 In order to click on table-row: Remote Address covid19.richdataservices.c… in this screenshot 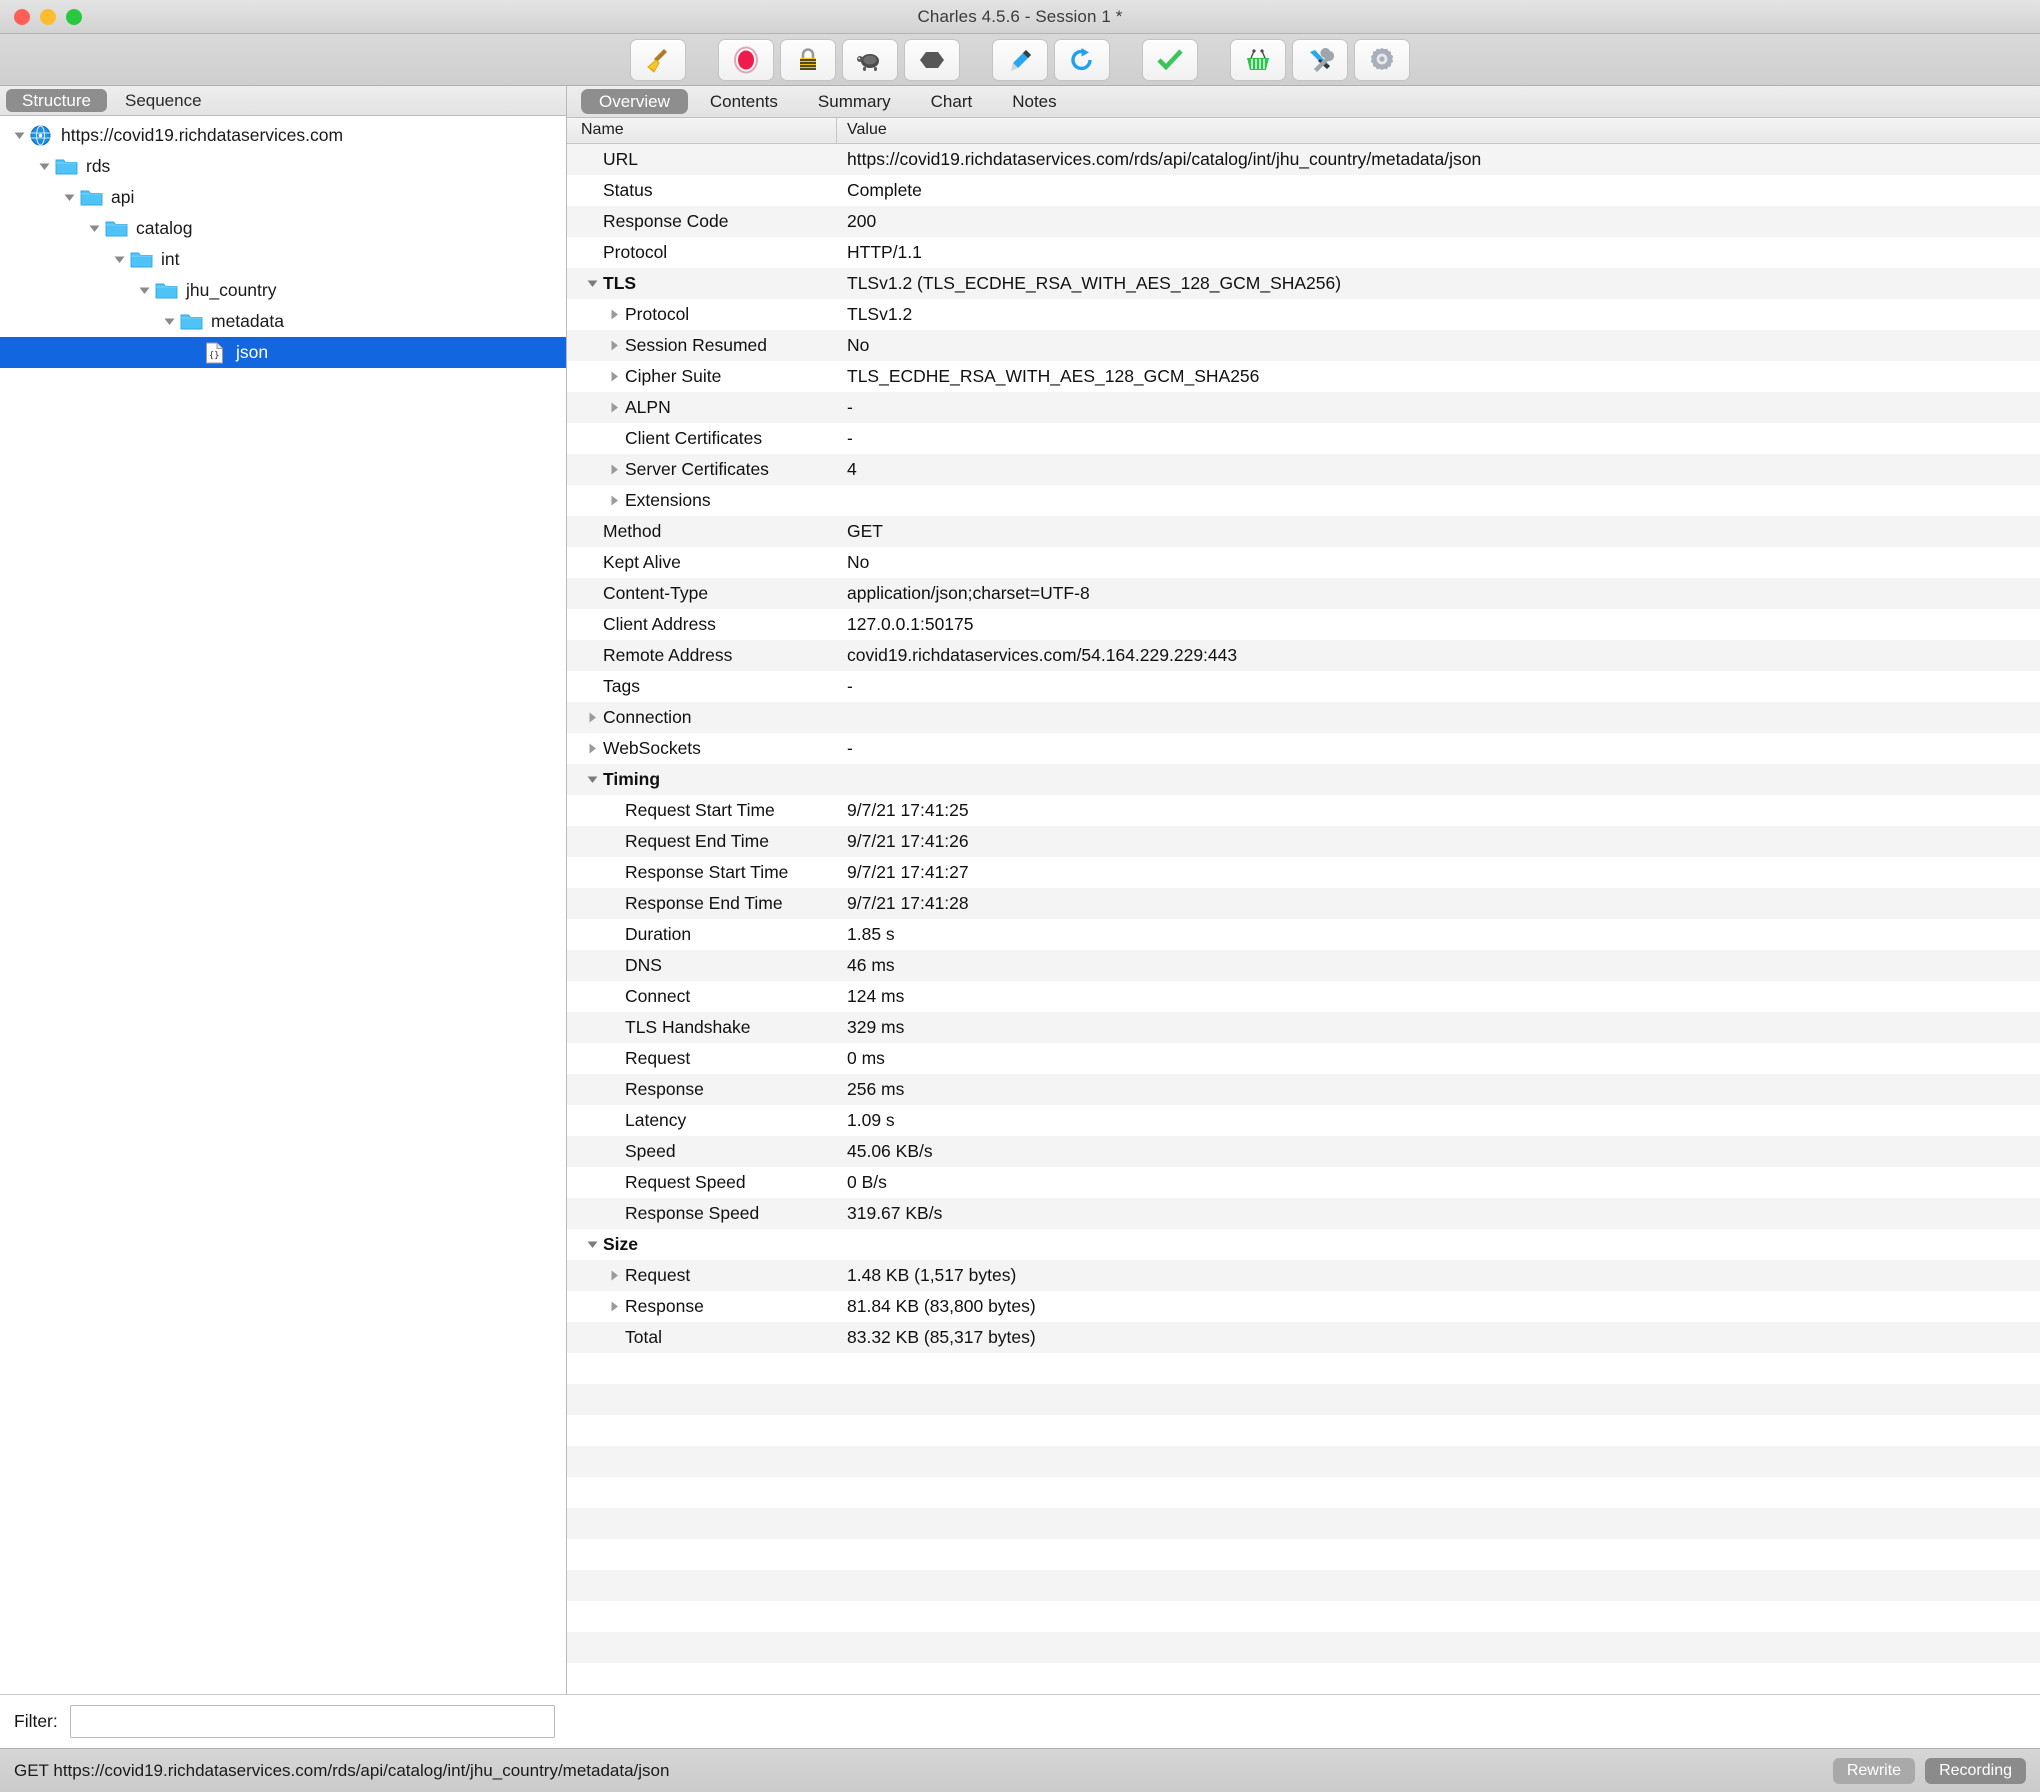, I will do `click(1303, 655)`.